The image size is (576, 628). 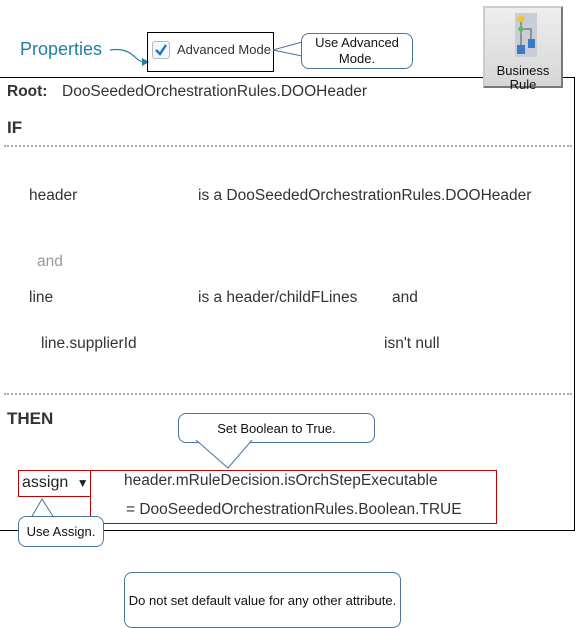 I want to click on condition-3-var: line.supplierId, so click(x=89, y=344).